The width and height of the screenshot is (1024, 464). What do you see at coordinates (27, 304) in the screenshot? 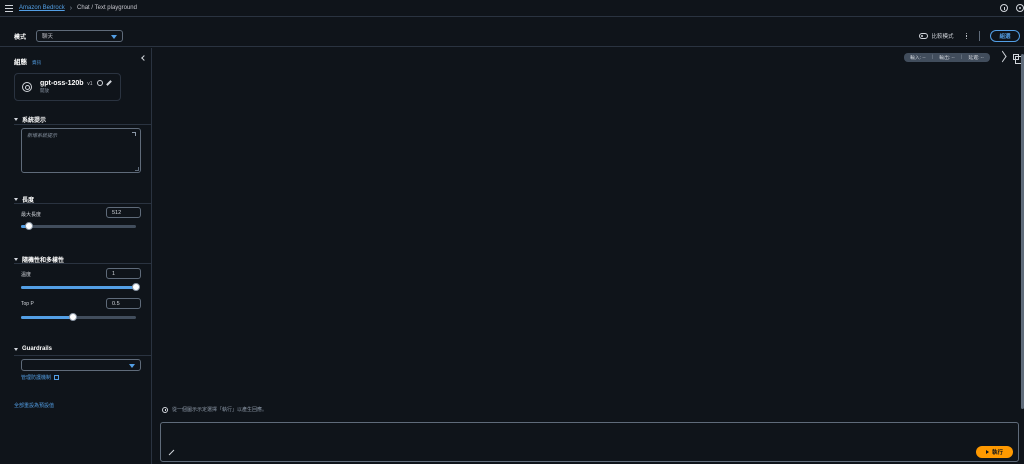
I see `top-p-label: Top P` at bounding box center [27, 304].